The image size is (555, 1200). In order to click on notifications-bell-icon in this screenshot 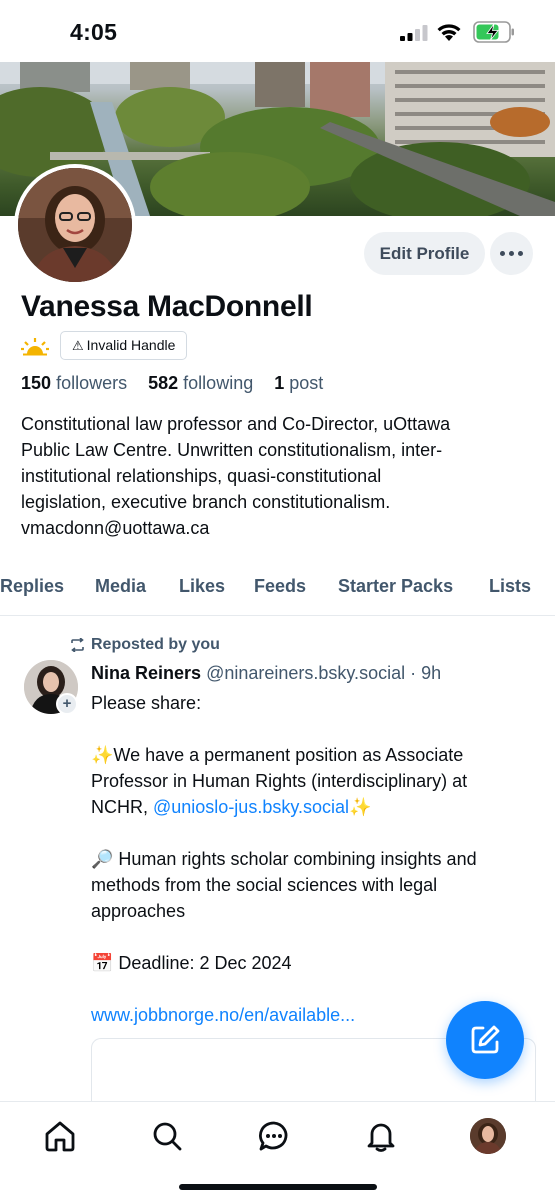, I will do `click(381, 1136)`.